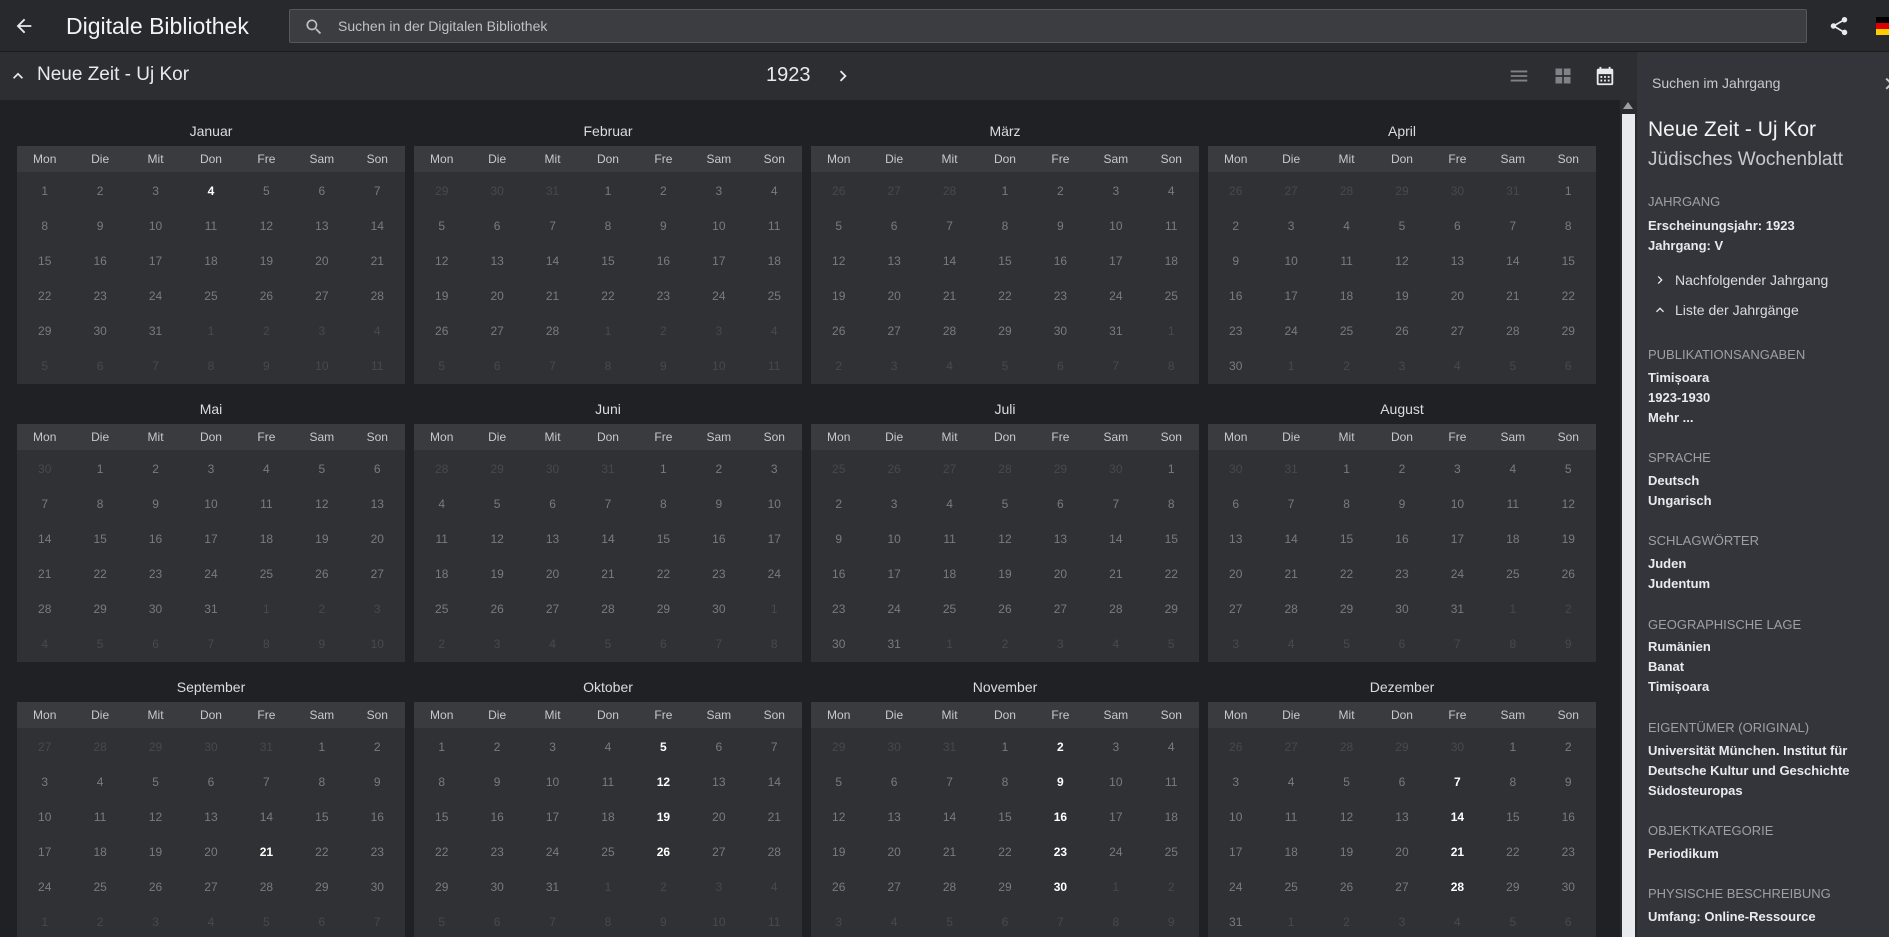  What do you see at coordinates (1402, 921) in the screenshot?
I see `week-row: 31 1 2 3 4 5 6` at bounding box center [1402, 921].